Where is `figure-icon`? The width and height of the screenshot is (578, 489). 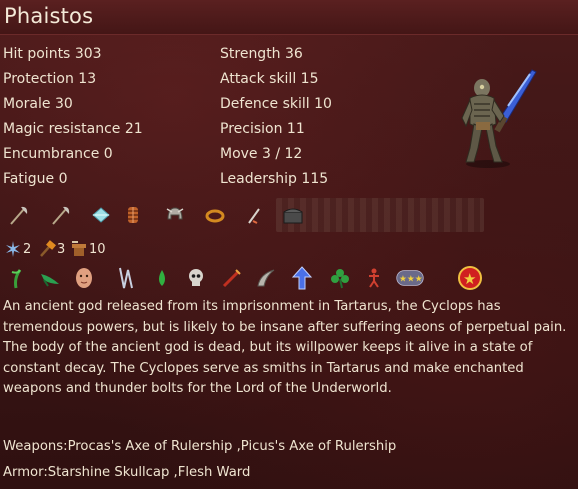
figure-icon is located at coordinates (374, 278).